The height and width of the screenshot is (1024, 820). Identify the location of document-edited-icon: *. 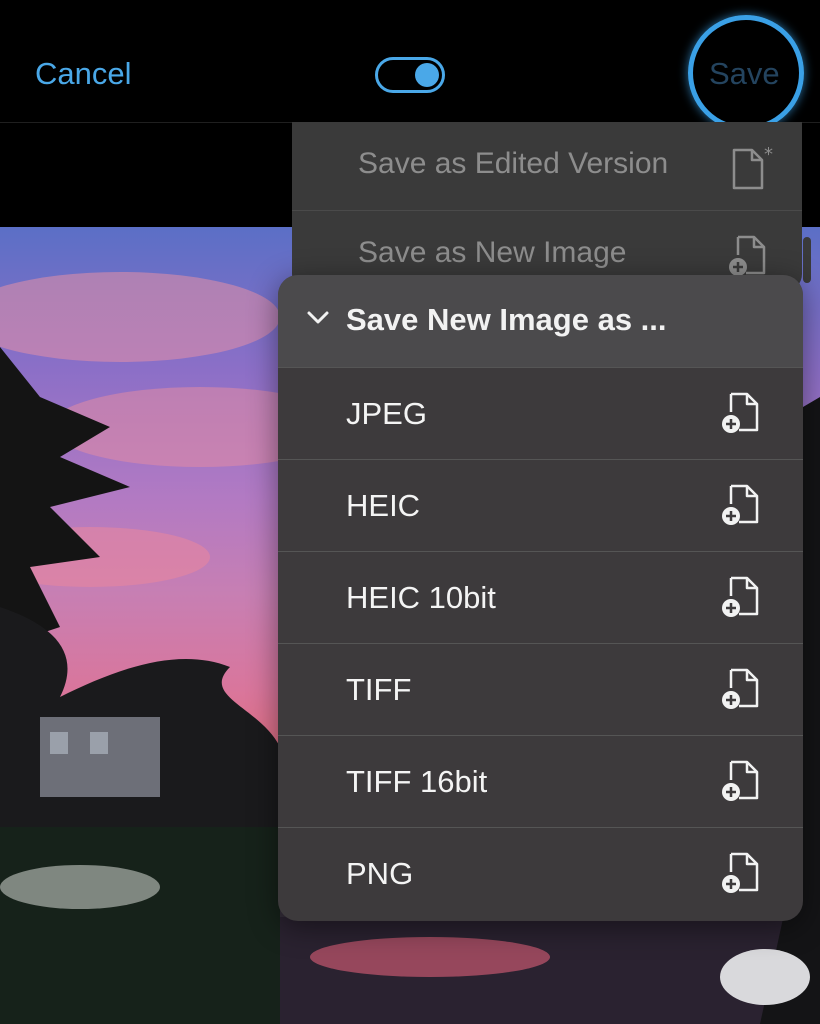
(750, 170).